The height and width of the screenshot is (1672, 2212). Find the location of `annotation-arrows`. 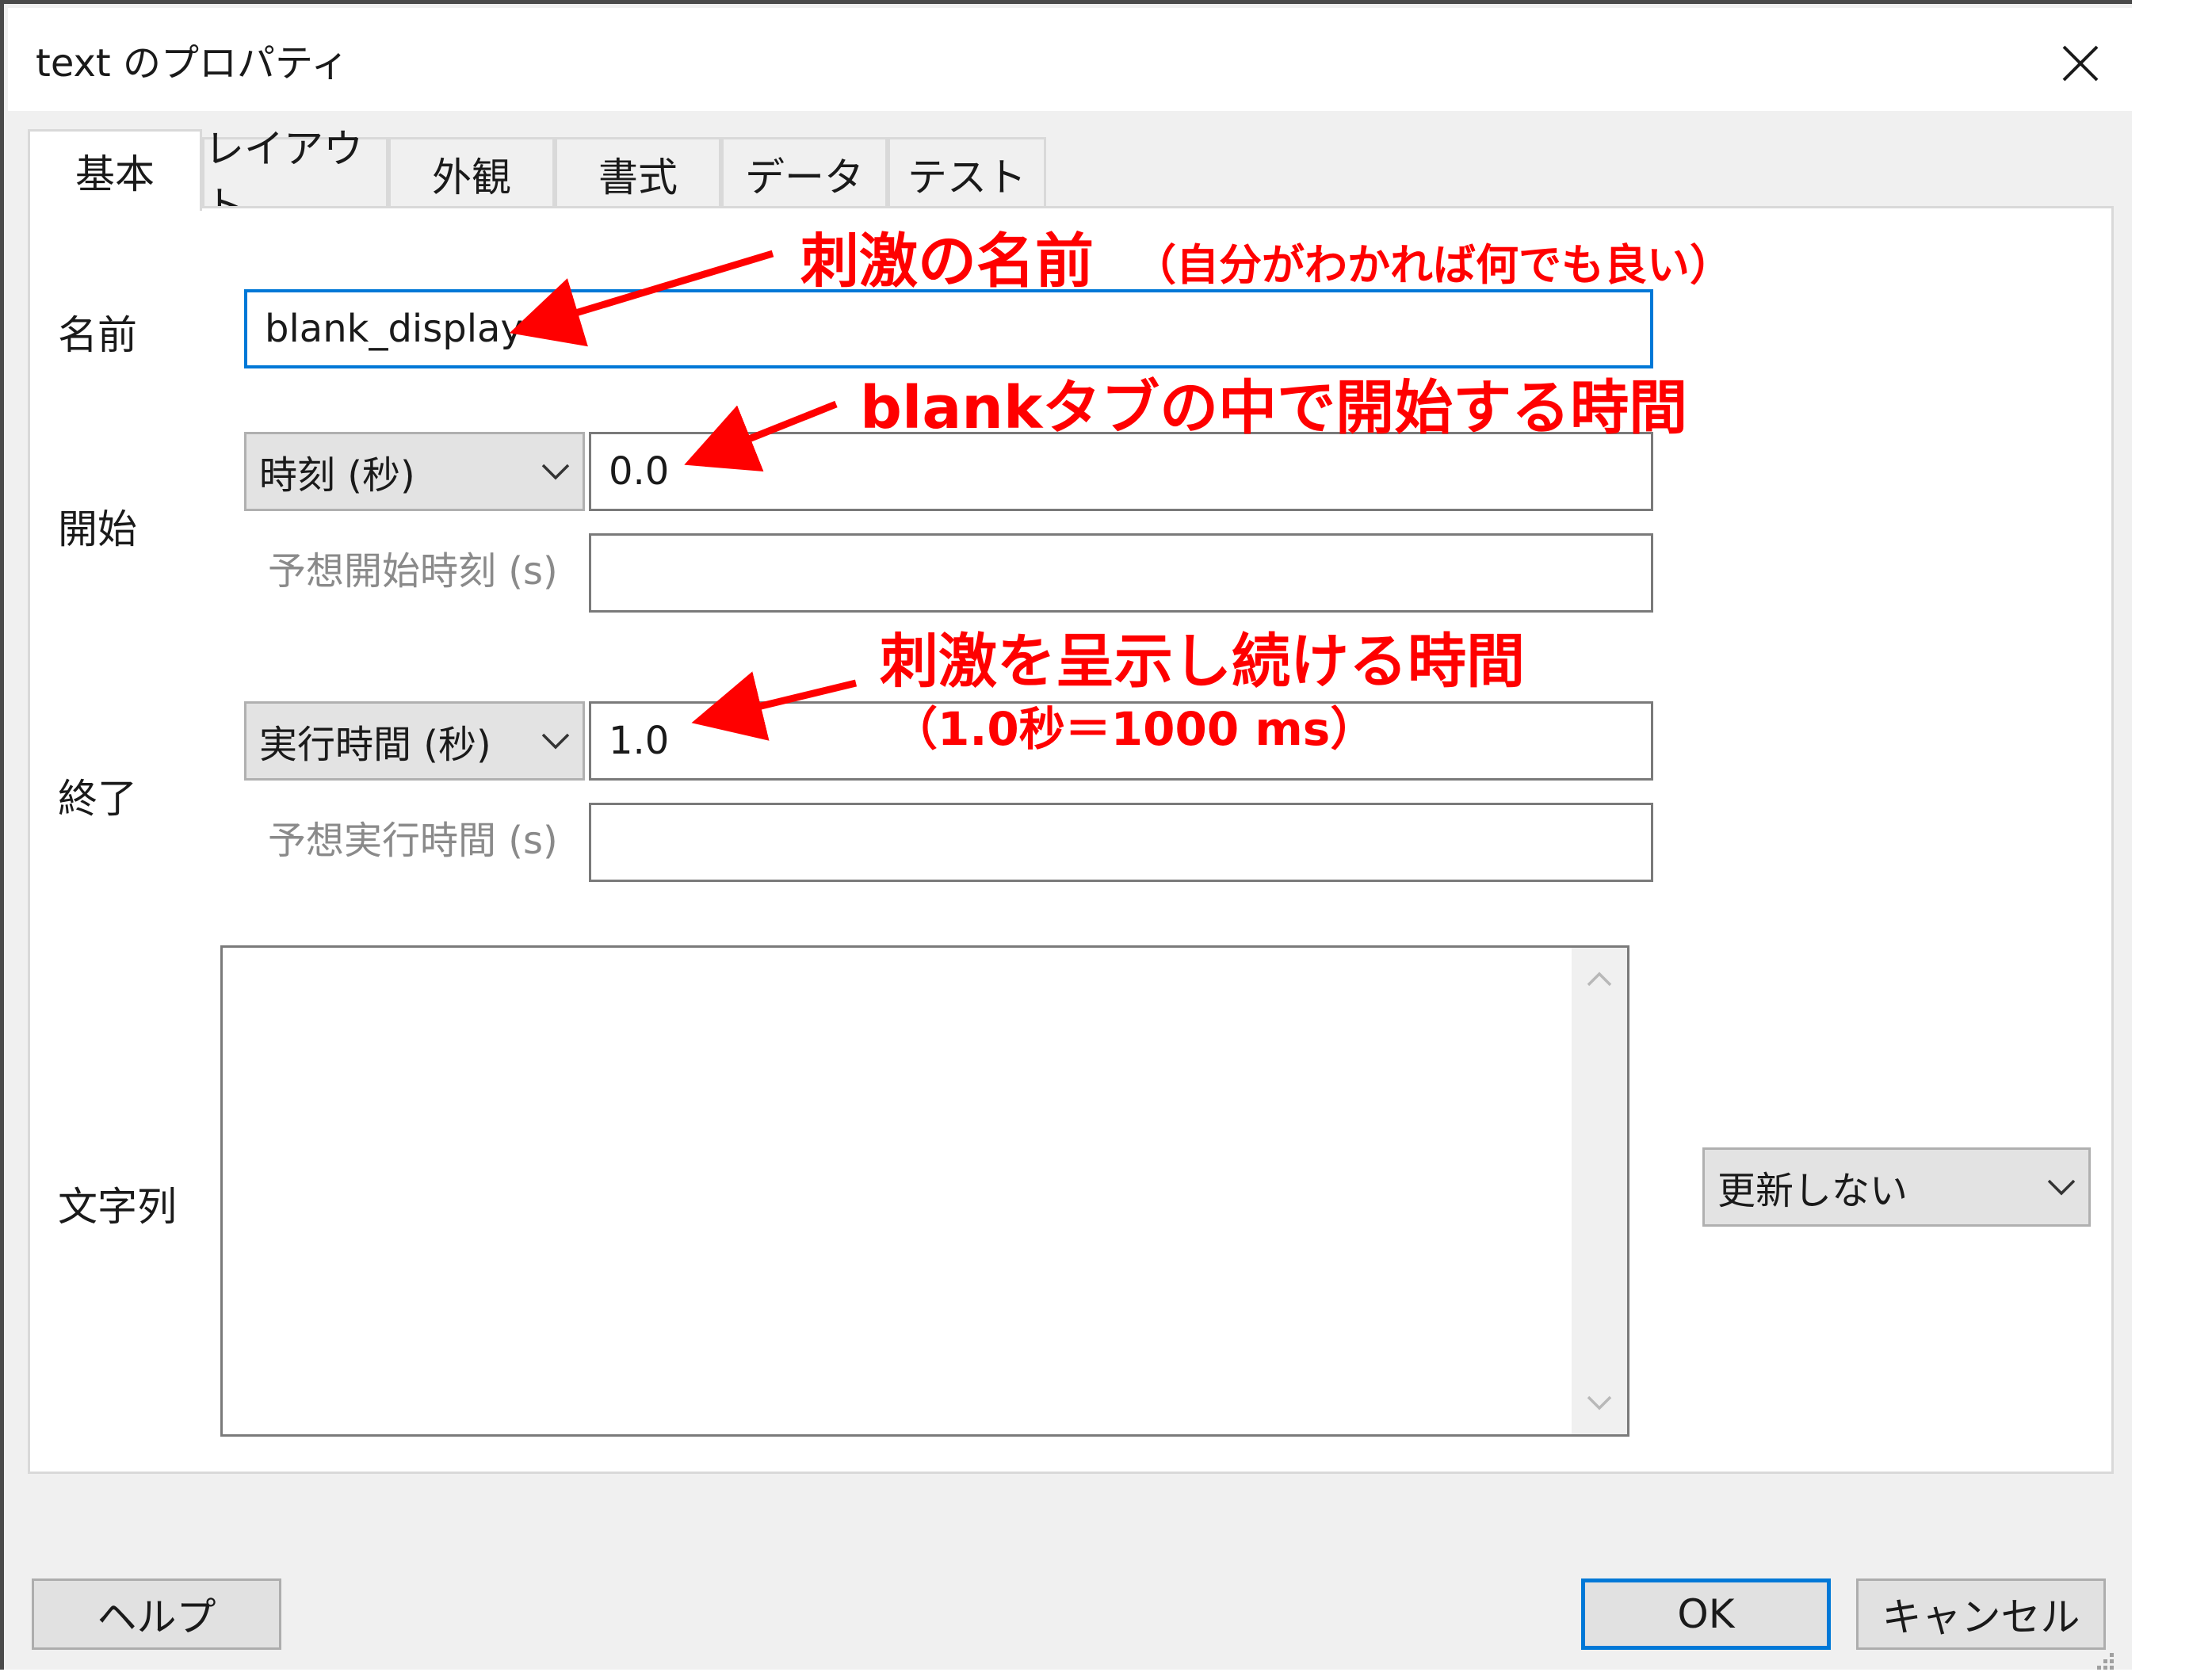

annotation-arrows is located at coordinates (683, 495).